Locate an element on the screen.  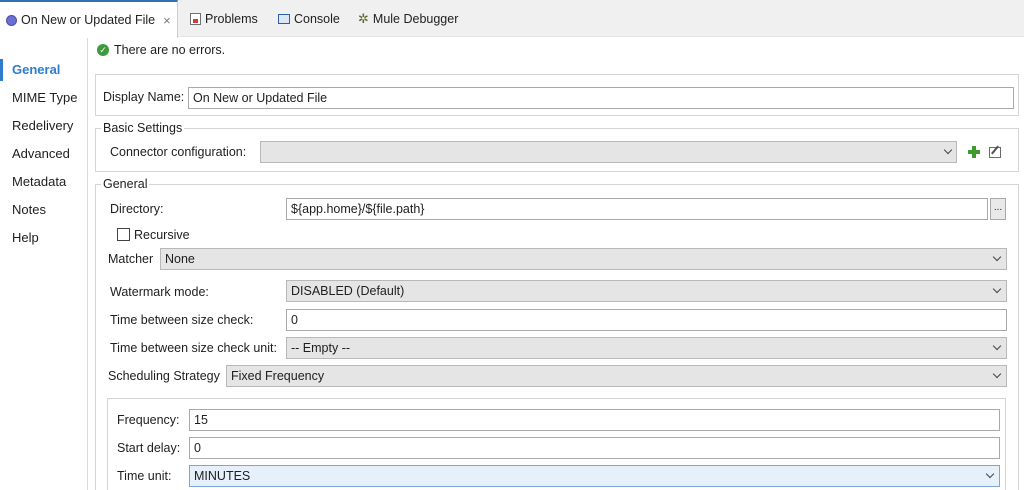
directory-input: ${app.home}/${file.path} is located at coordinates (637, 209).